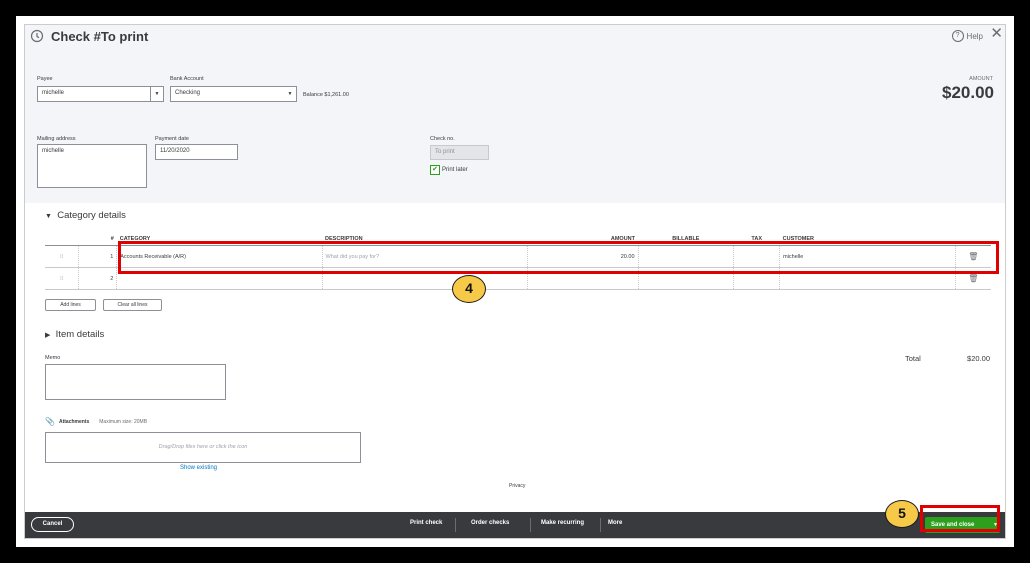  What do you see at coordinates (233, 94) in the screenshot?
I see `bank-account-select: Checking ▼` at bounding box center [233, 94].